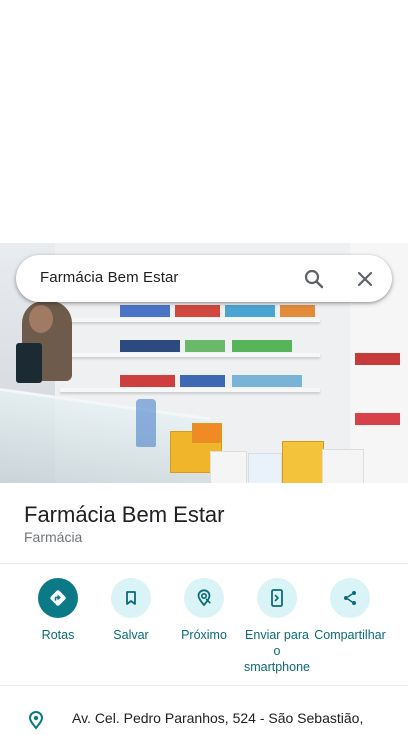 The image size is (408, 735). Describe the element at coordinates (124, 514) in the screenshot. I see `place-title: Farmácia Bem Estar` at that location.